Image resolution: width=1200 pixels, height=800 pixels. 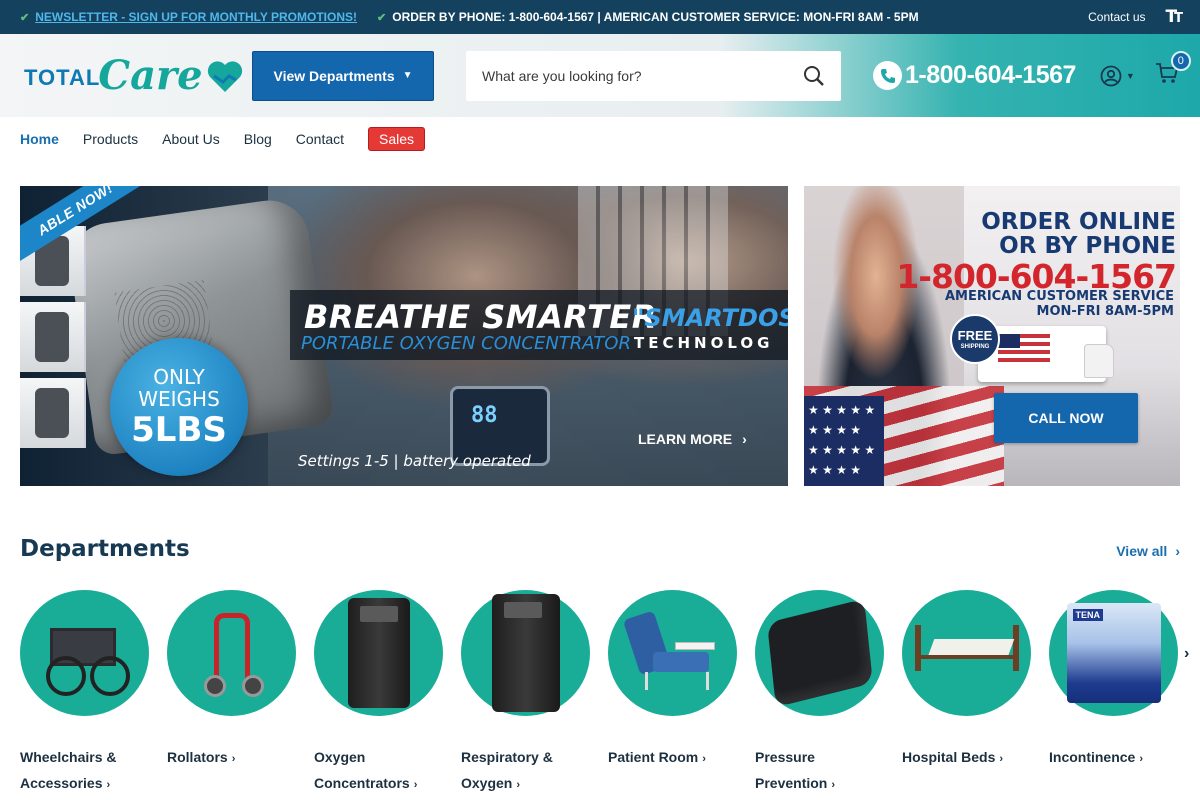 I want to click on nav-sales: Sales, so click(x=397, y=139).